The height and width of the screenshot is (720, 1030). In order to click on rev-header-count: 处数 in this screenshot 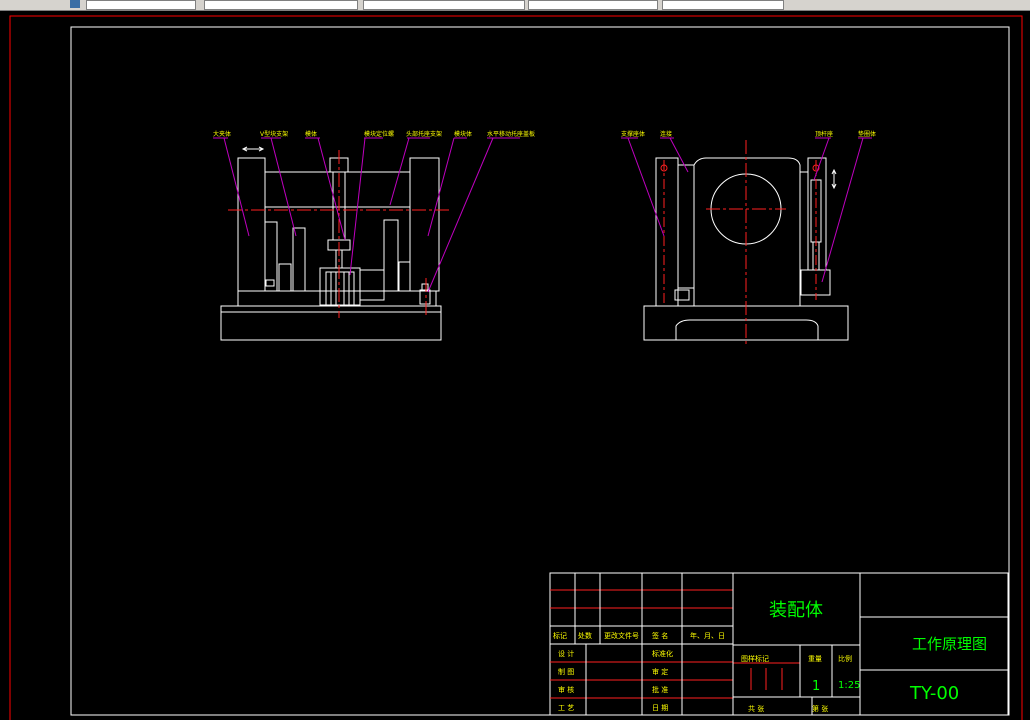, I will do `click(585, 635)`.